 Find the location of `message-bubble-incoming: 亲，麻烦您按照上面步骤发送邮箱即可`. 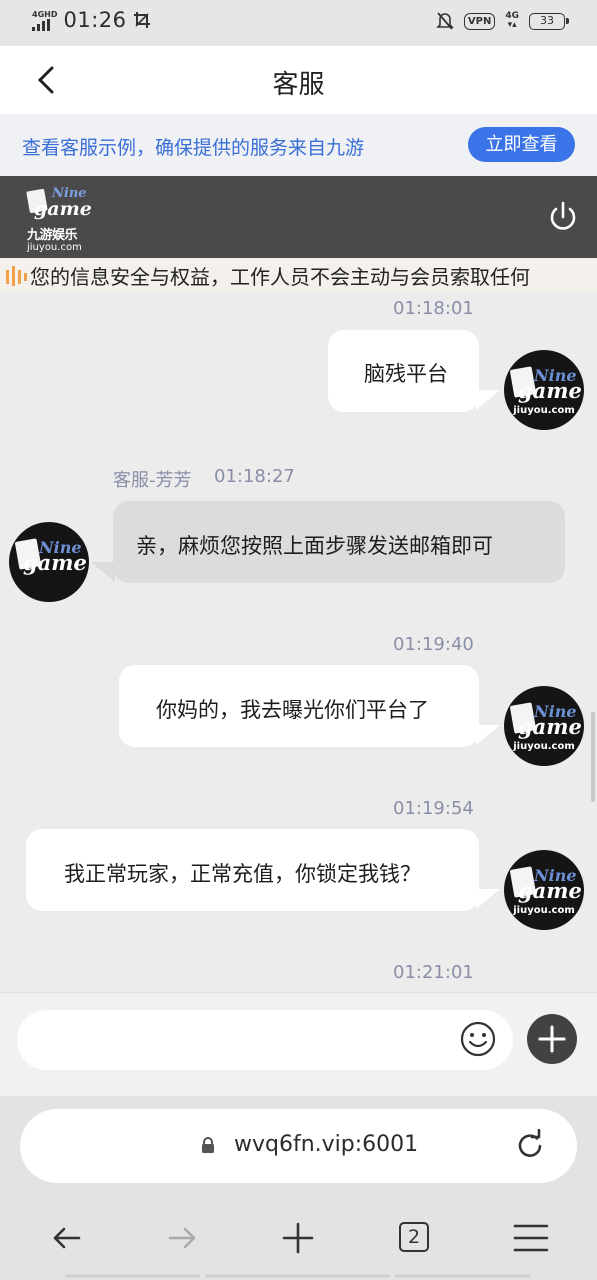

message-bubble-incoming: 亲，麻烦您按照上面步骤发送邮箱即可 is located at coordinates (339, 542).